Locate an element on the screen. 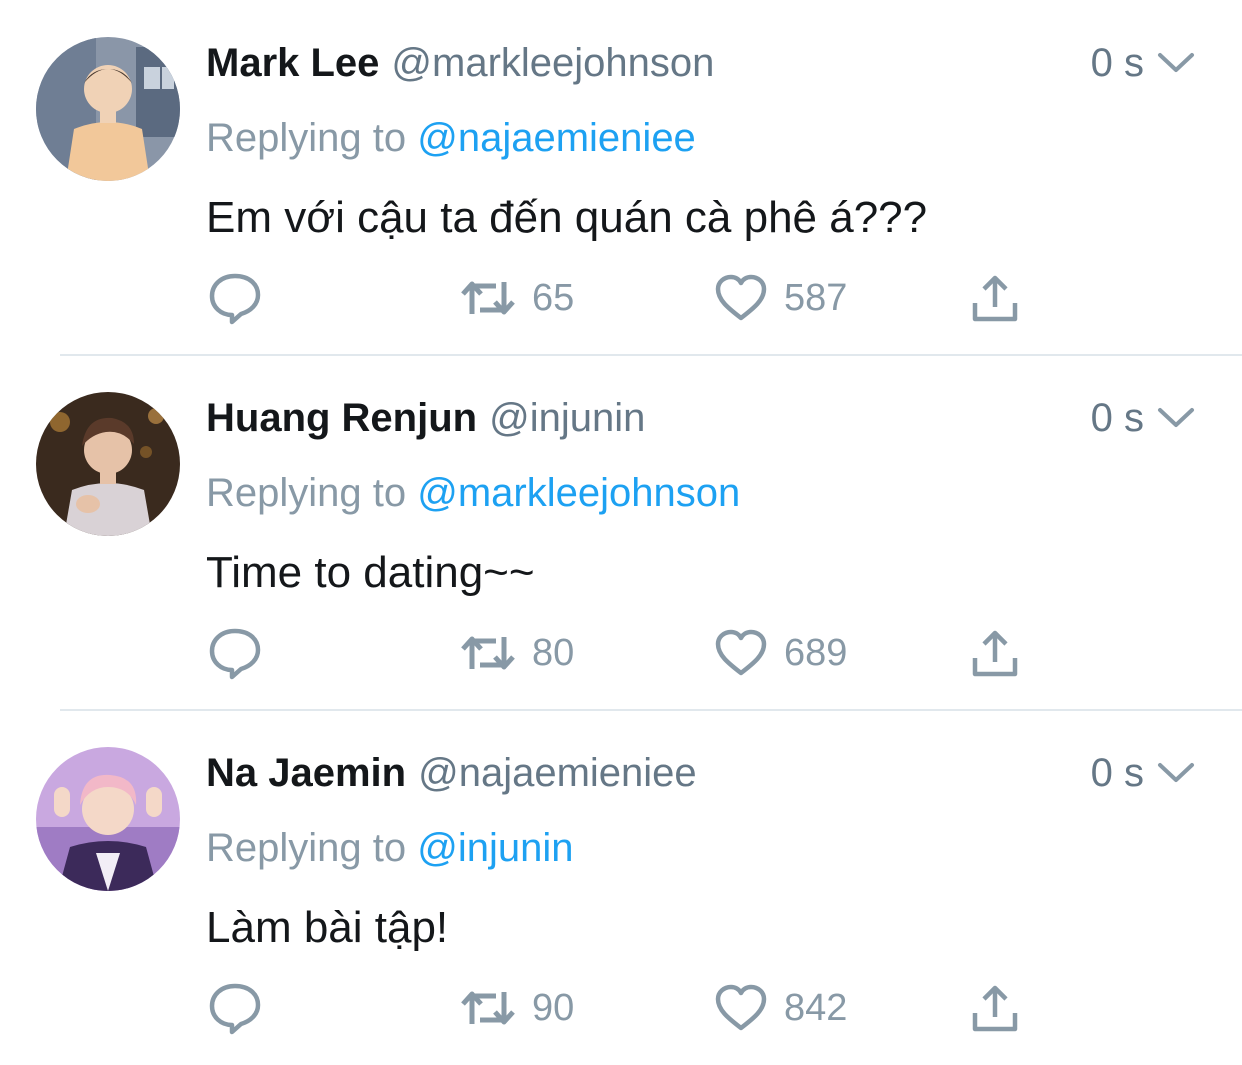  replying-to: Replying to @markleejohnson is located at coordinates (473, 493).